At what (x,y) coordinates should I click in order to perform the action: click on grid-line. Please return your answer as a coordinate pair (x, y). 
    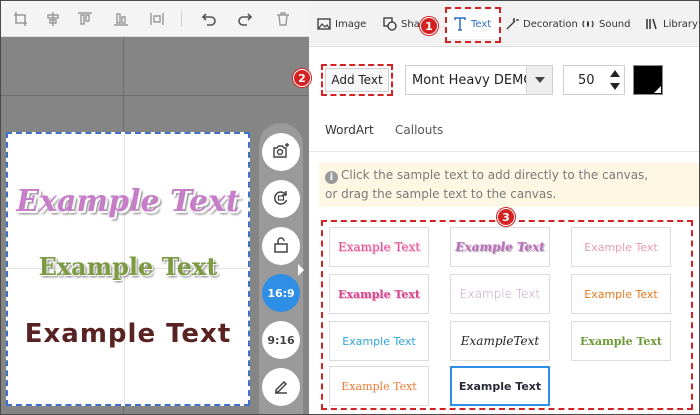
    Looking at the image, I should click on (155, 95).